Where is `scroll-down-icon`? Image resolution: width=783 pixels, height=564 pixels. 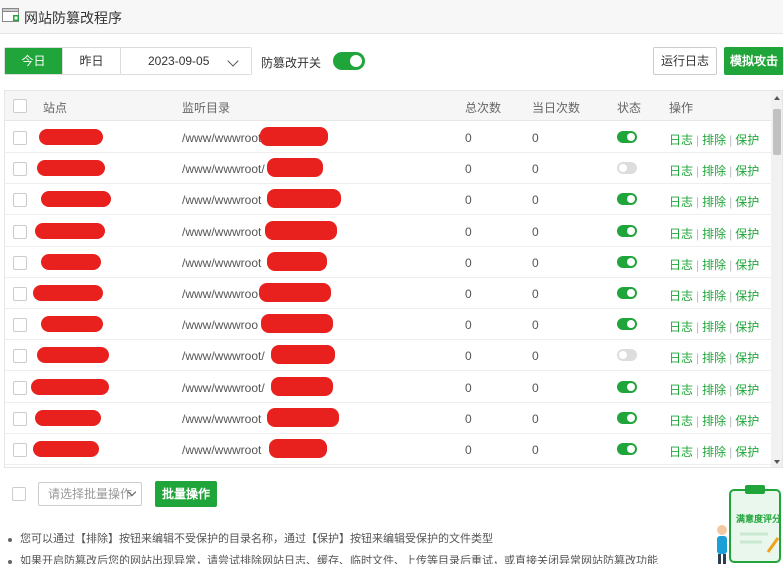 scroll-down-icon is located at coordinates (777, 462).